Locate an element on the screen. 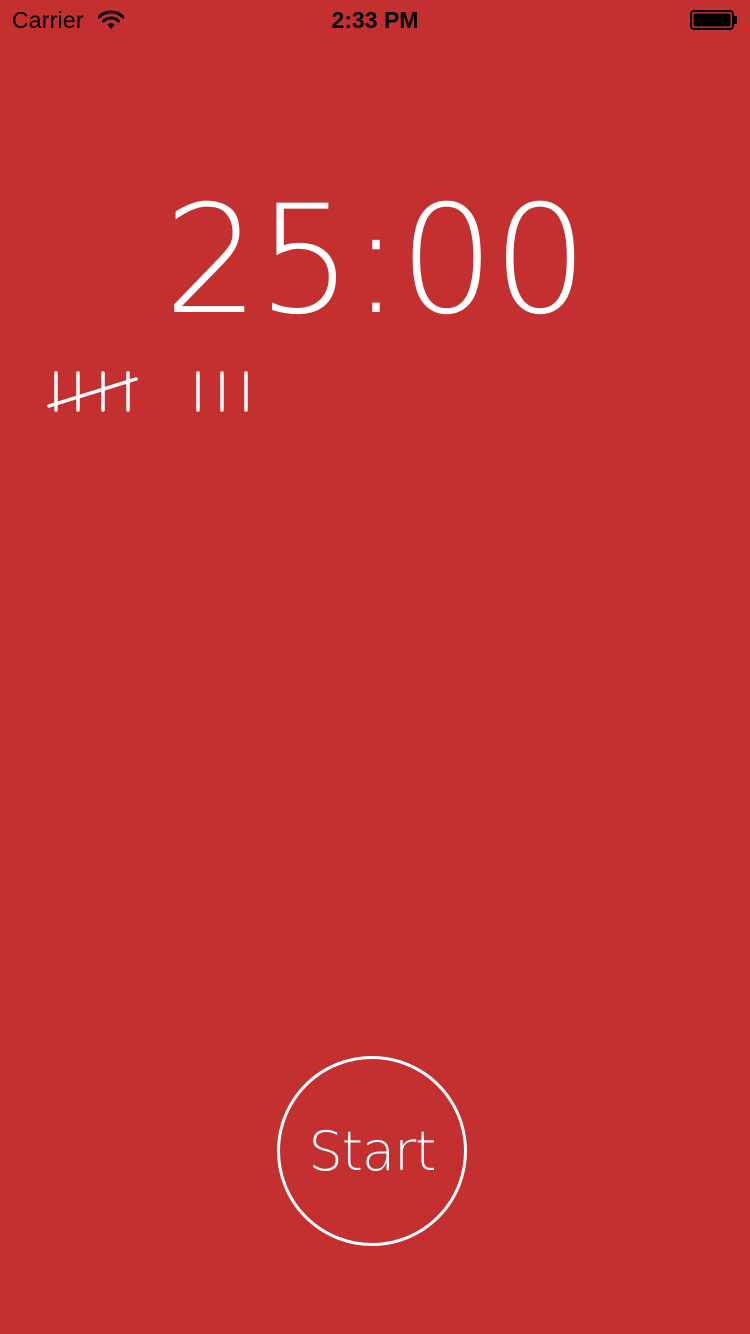 The image size is (750, 1334). start-button-label: Start is located at coordinates (372, 1151).